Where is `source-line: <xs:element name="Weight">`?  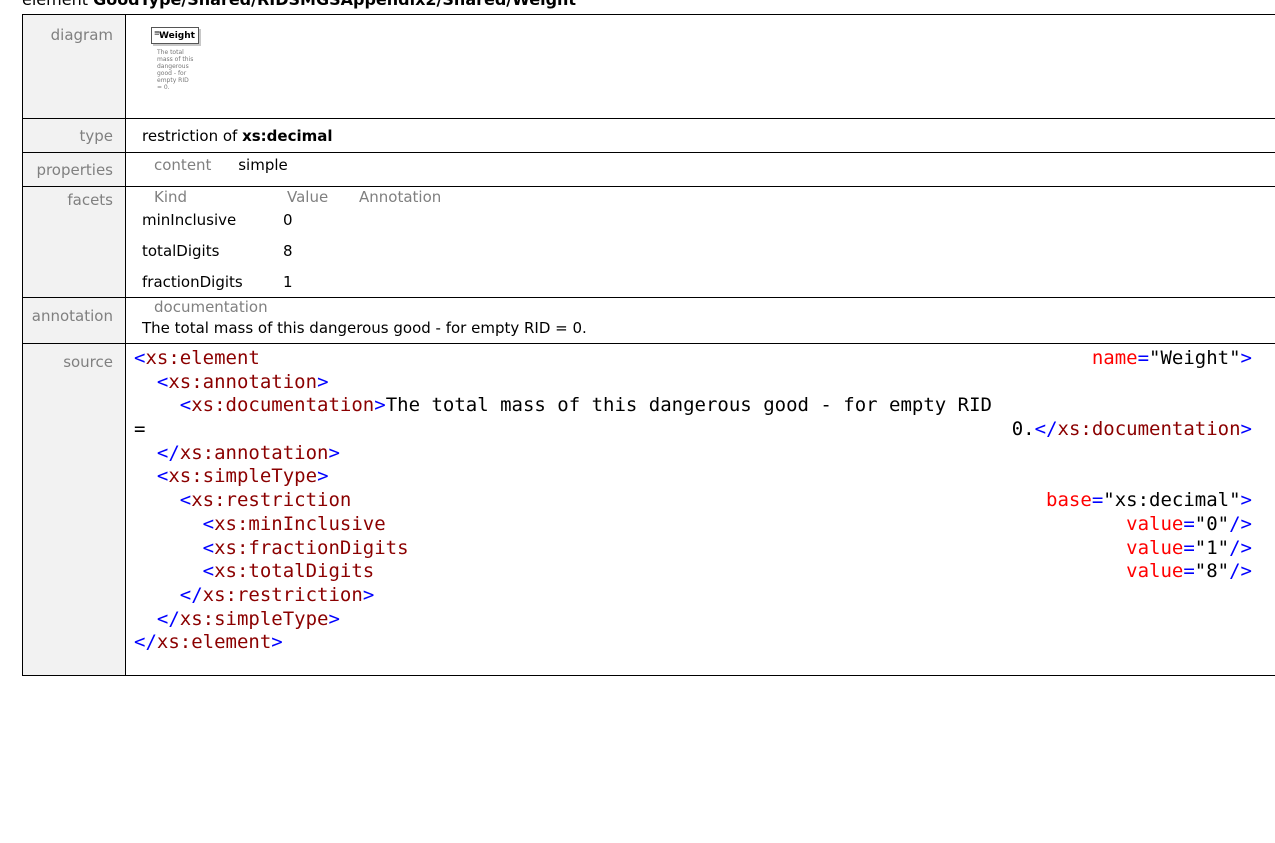 source-line: <xs:element name="Weight"> is located at coordinates (693, 358).